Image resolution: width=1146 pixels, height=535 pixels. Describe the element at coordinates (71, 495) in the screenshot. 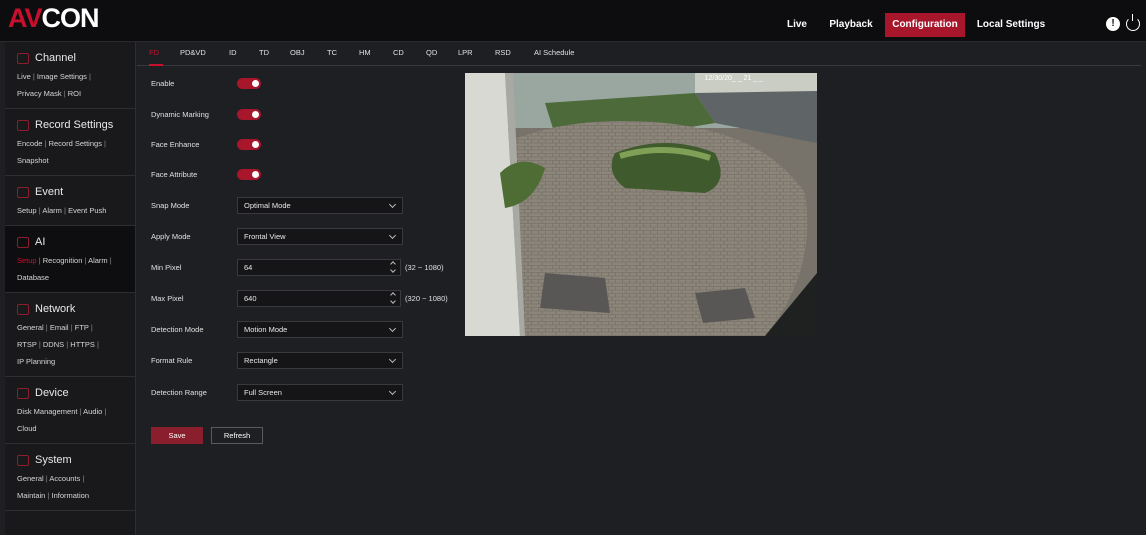

I see `sidebar-link-information: Information` at that location.